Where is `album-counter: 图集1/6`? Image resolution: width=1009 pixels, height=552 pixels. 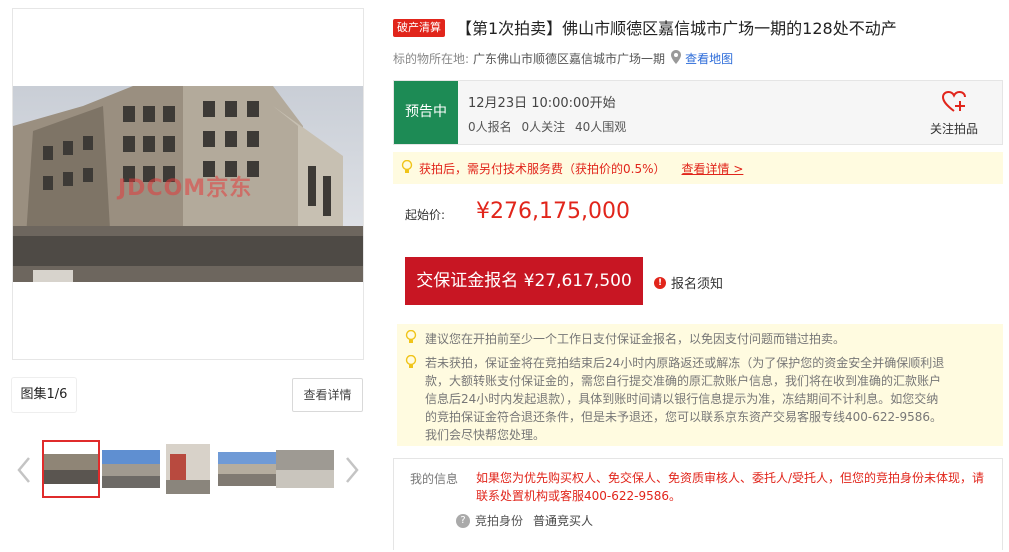 album-counter: 图集1/6 is located at coordinates (44, 395).